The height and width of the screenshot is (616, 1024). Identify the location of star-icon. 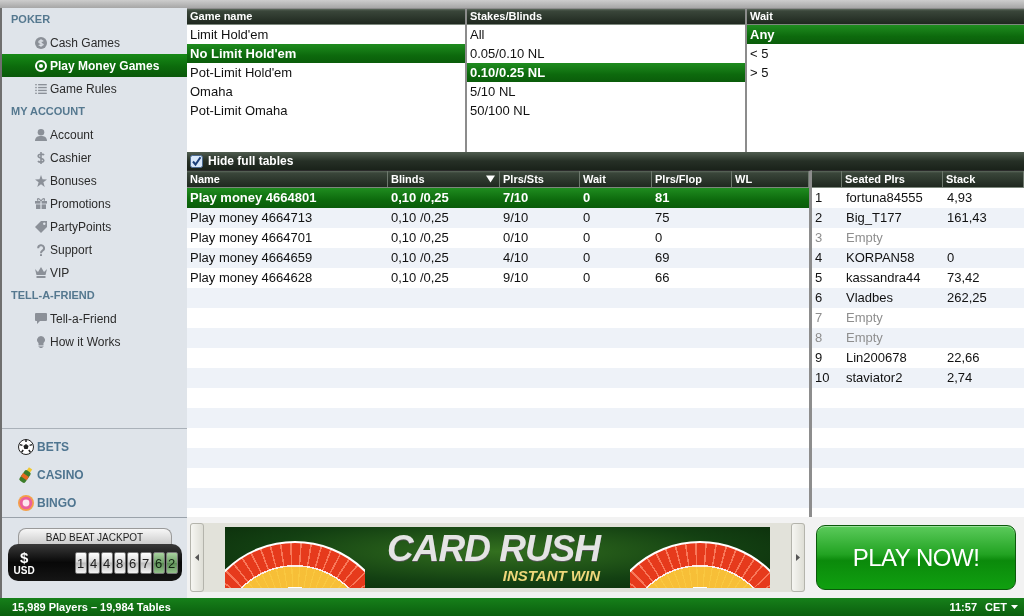
(40, 180).